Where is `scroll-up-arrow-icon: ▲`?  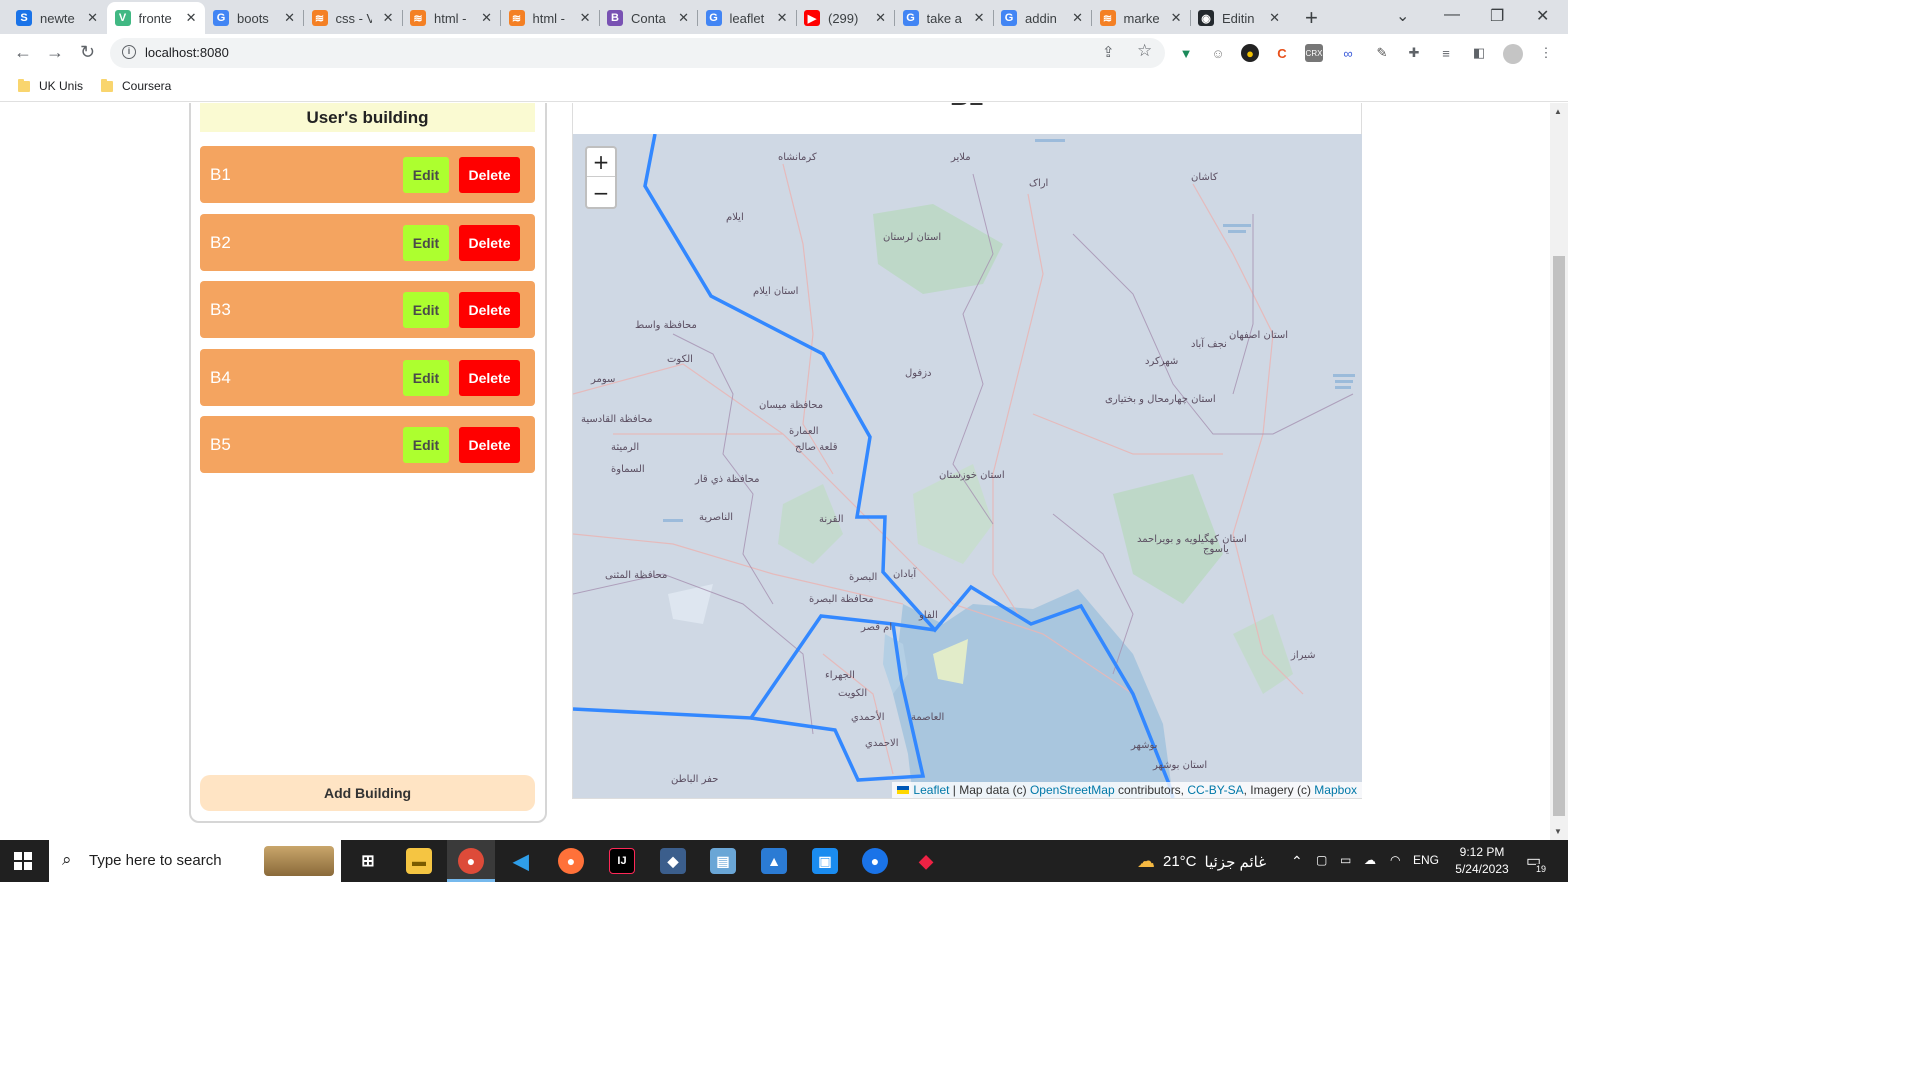 scroll-up-arrow-icon: ▲ is located at coordinates (1558, 111).